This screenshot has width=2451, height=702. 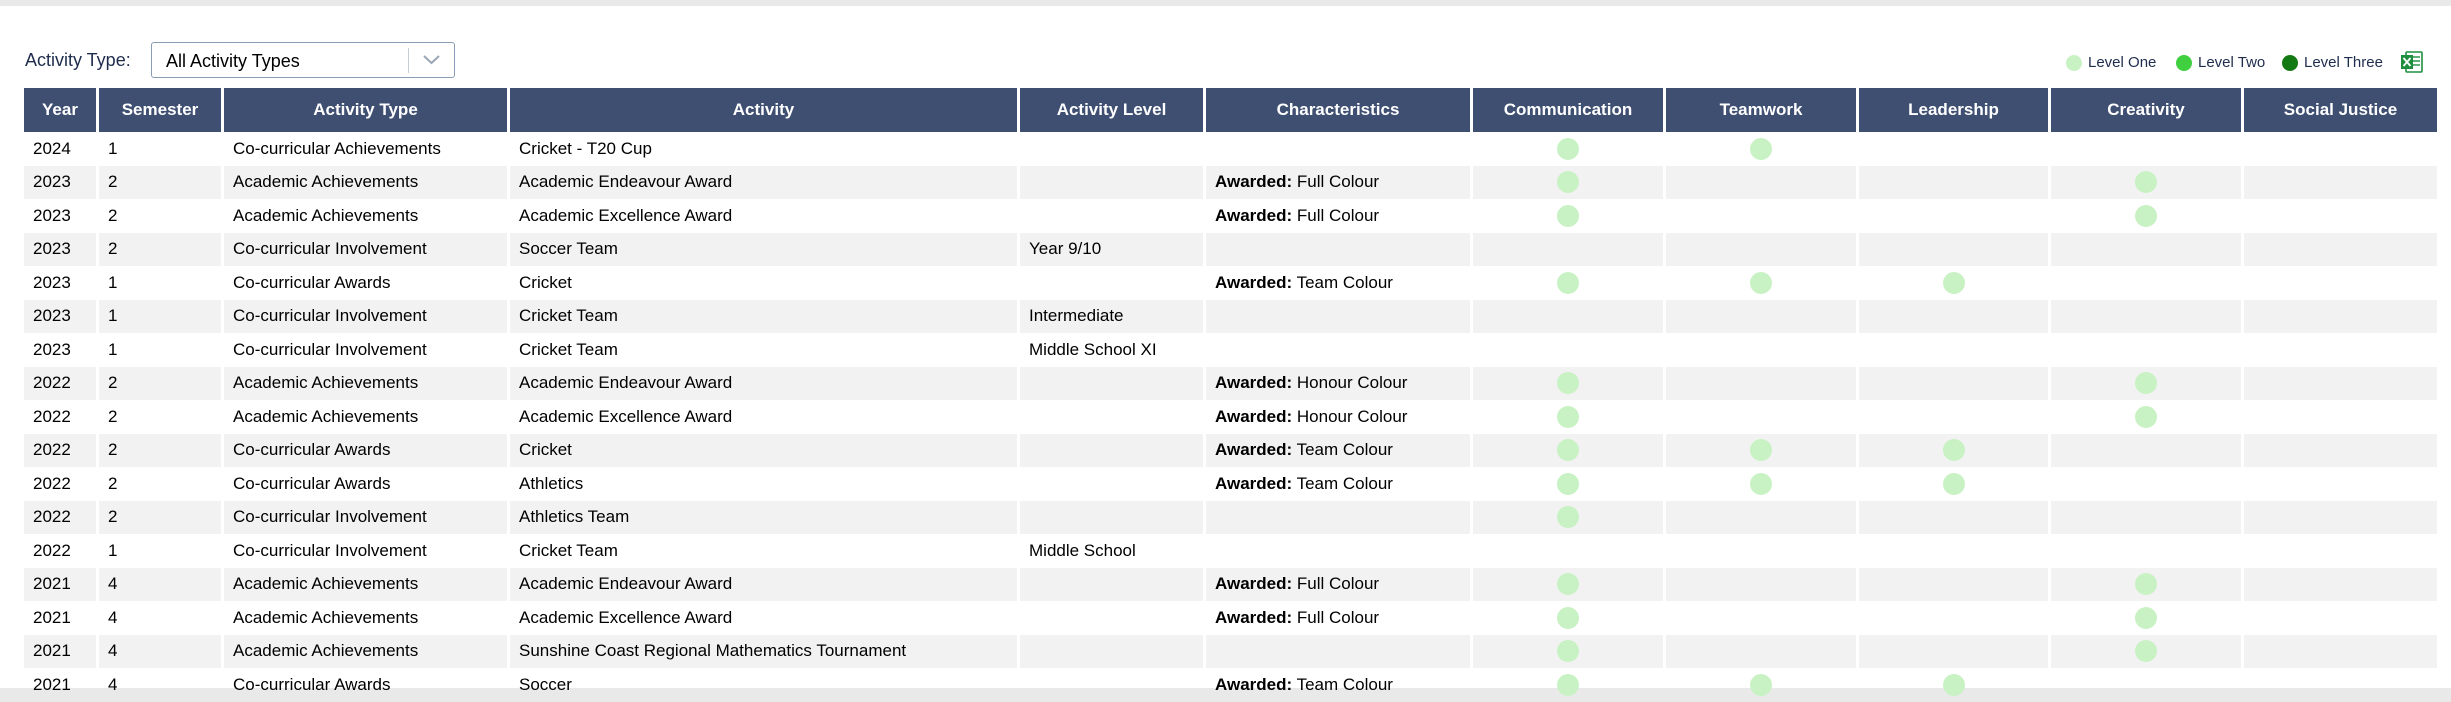 What do you see at coordinates (2343, 62) in the screenshot?
I see `legend-level-three-label: Level Three` at bounding box center [2343, 62].